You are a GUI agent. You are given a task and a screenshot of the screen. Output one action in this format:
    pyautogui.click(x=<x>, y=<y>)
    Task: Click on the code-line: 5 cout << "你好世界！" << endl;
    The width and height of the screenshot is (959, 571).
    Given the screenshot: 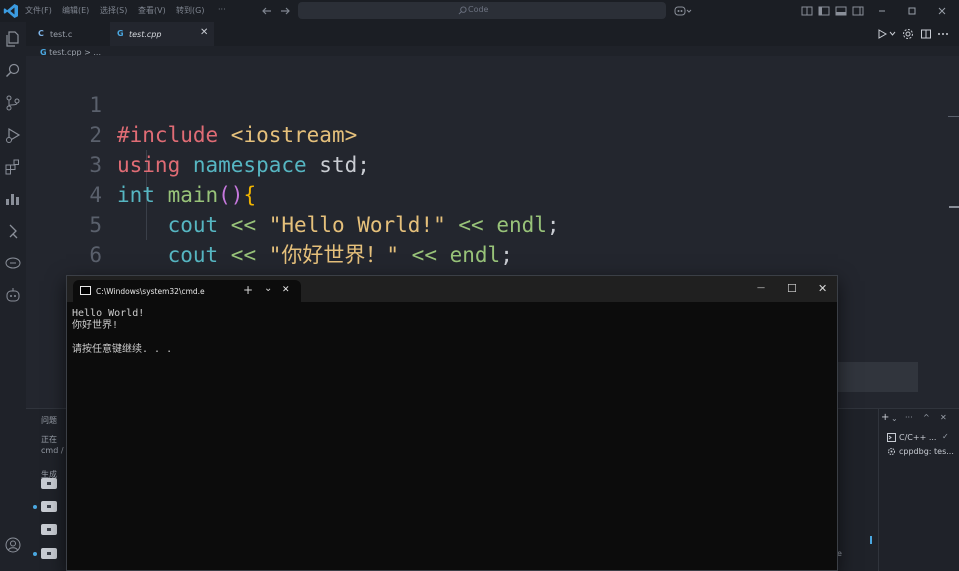 What is the action you would take?
    pyautogui.click(x=269, y=223)
    